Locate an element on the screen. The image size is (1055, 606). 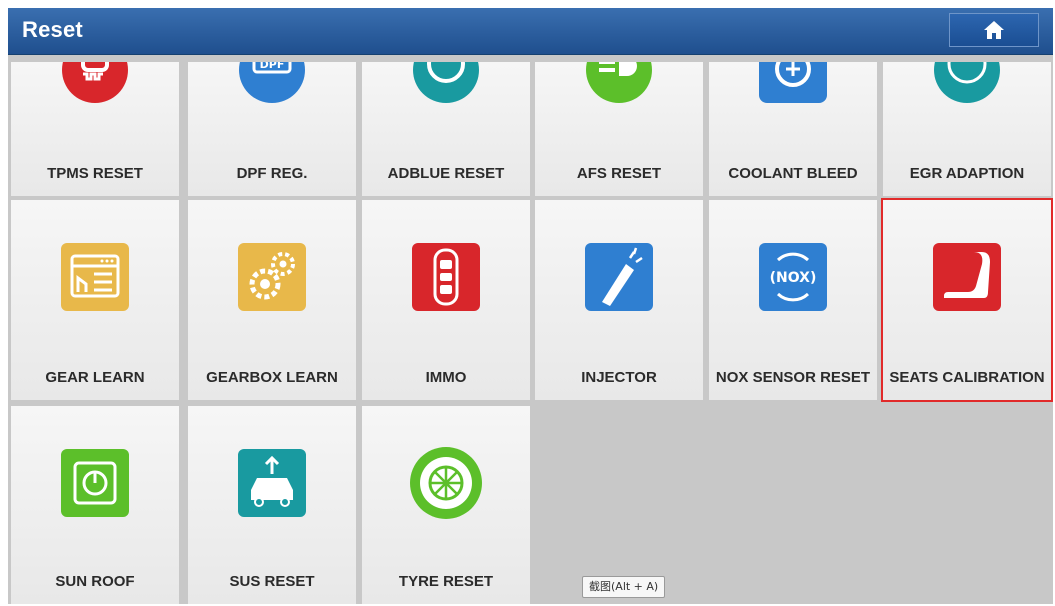
tile-afs-reset: AFS RESET is located at coordinates (619, 129).